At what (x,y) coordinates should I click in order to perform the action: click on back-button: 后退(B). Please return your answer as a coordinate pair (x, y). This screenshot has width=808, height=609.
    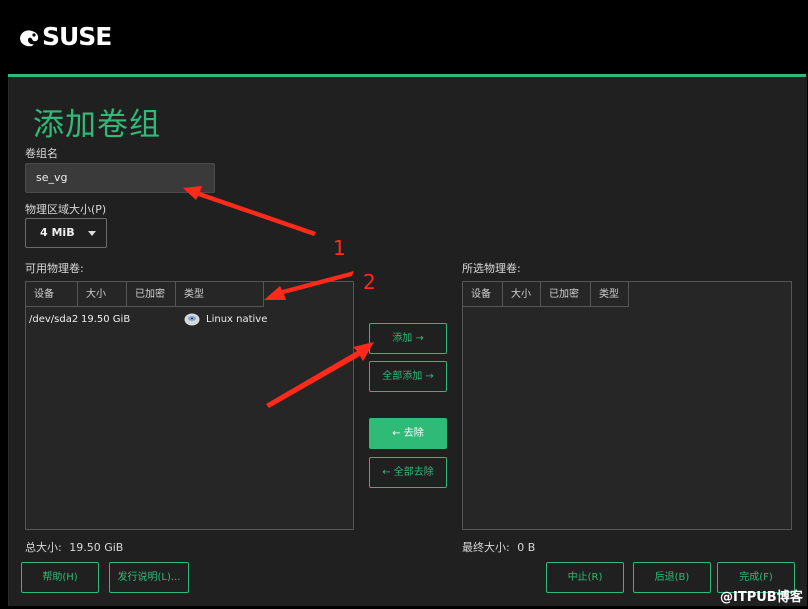
    Looking at the image, I should click on (672, 577).